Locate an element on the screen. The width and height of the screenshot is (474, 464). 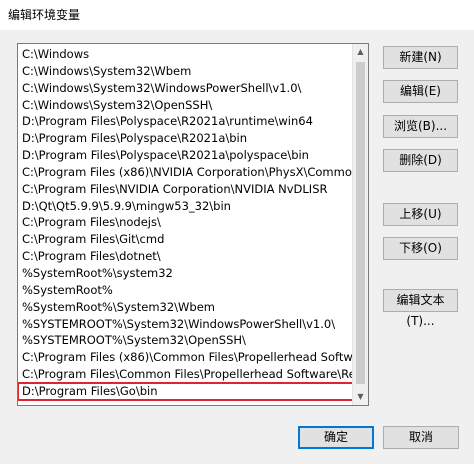
vertical-scrollbar: ▲ ▼ is located at coordinates (360, 224).